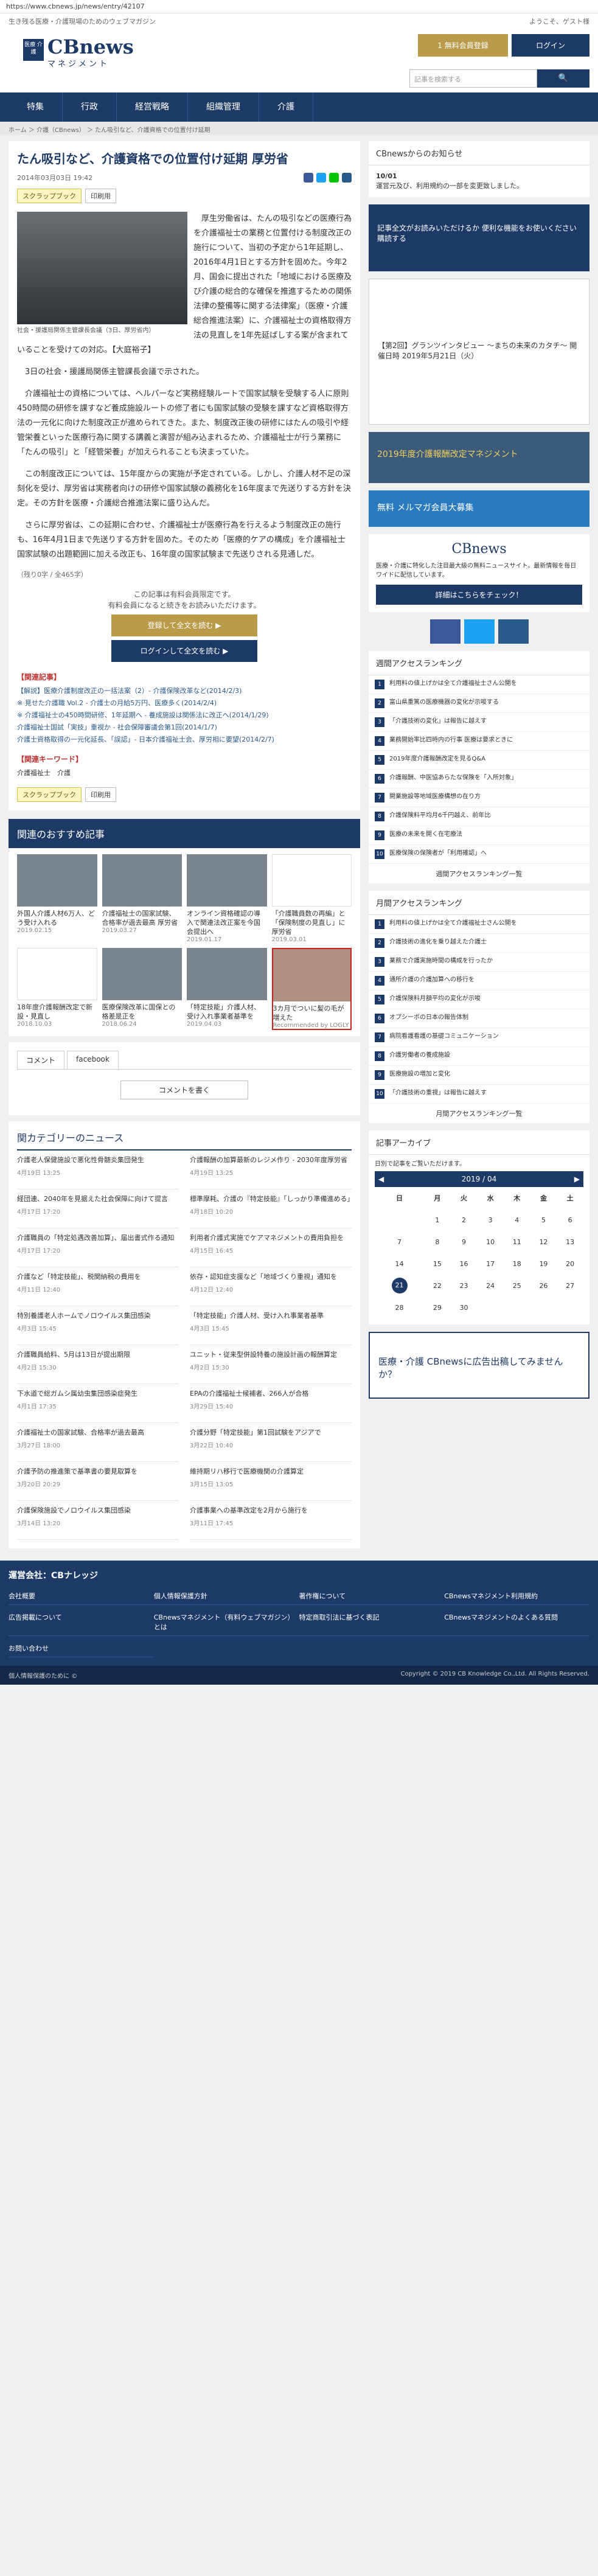 This screenshot has width=598, height=2576. What do you see at coordinates (479, 797) in the screenshot?
I see `ranking-item: 7 開業施設等地域医療構想の在り方` at bounding box center [479, 797].